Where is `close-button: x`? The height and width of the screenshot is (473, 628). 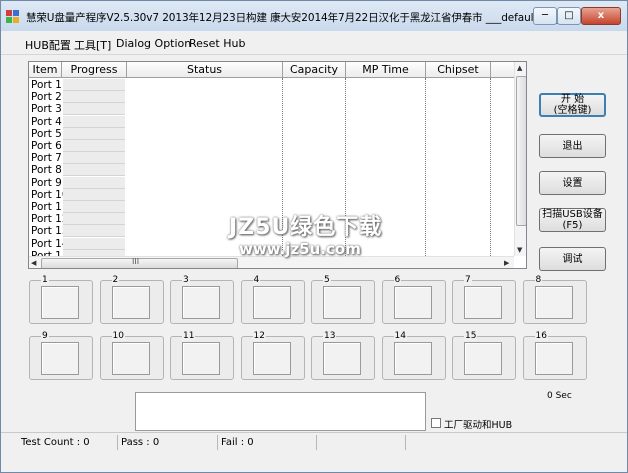 close-button: x is located at coordinates (601, 16).